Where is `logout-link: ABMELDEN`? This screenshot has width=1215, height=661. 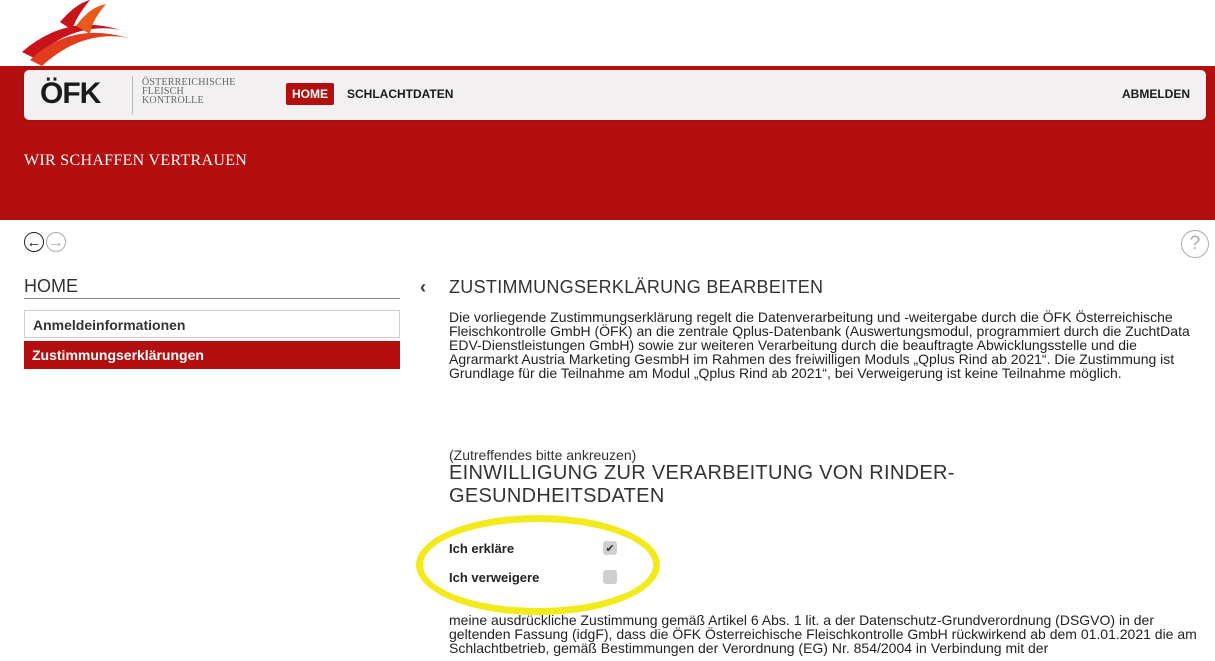
logout-link: ABMELDEN is located at coordinates (1156, 94).